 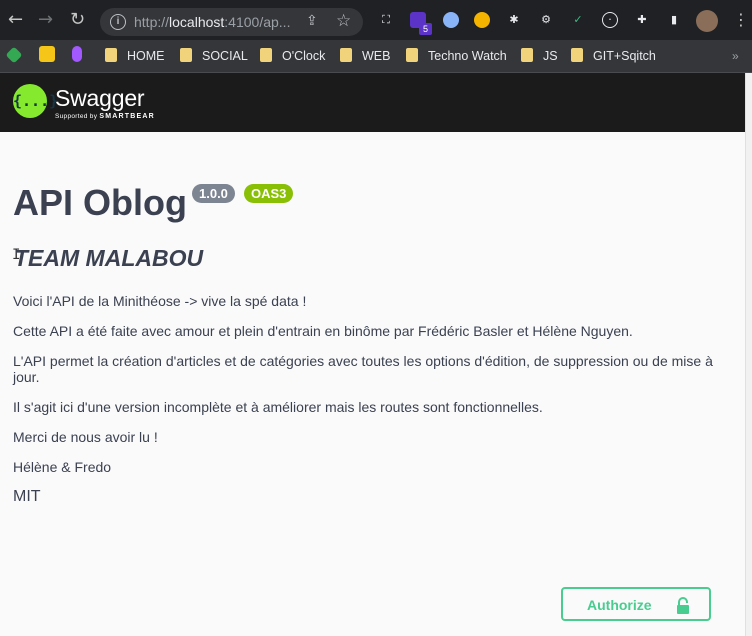 I want to click on extension-star-icon: ✱, so click(x=514, y=20).